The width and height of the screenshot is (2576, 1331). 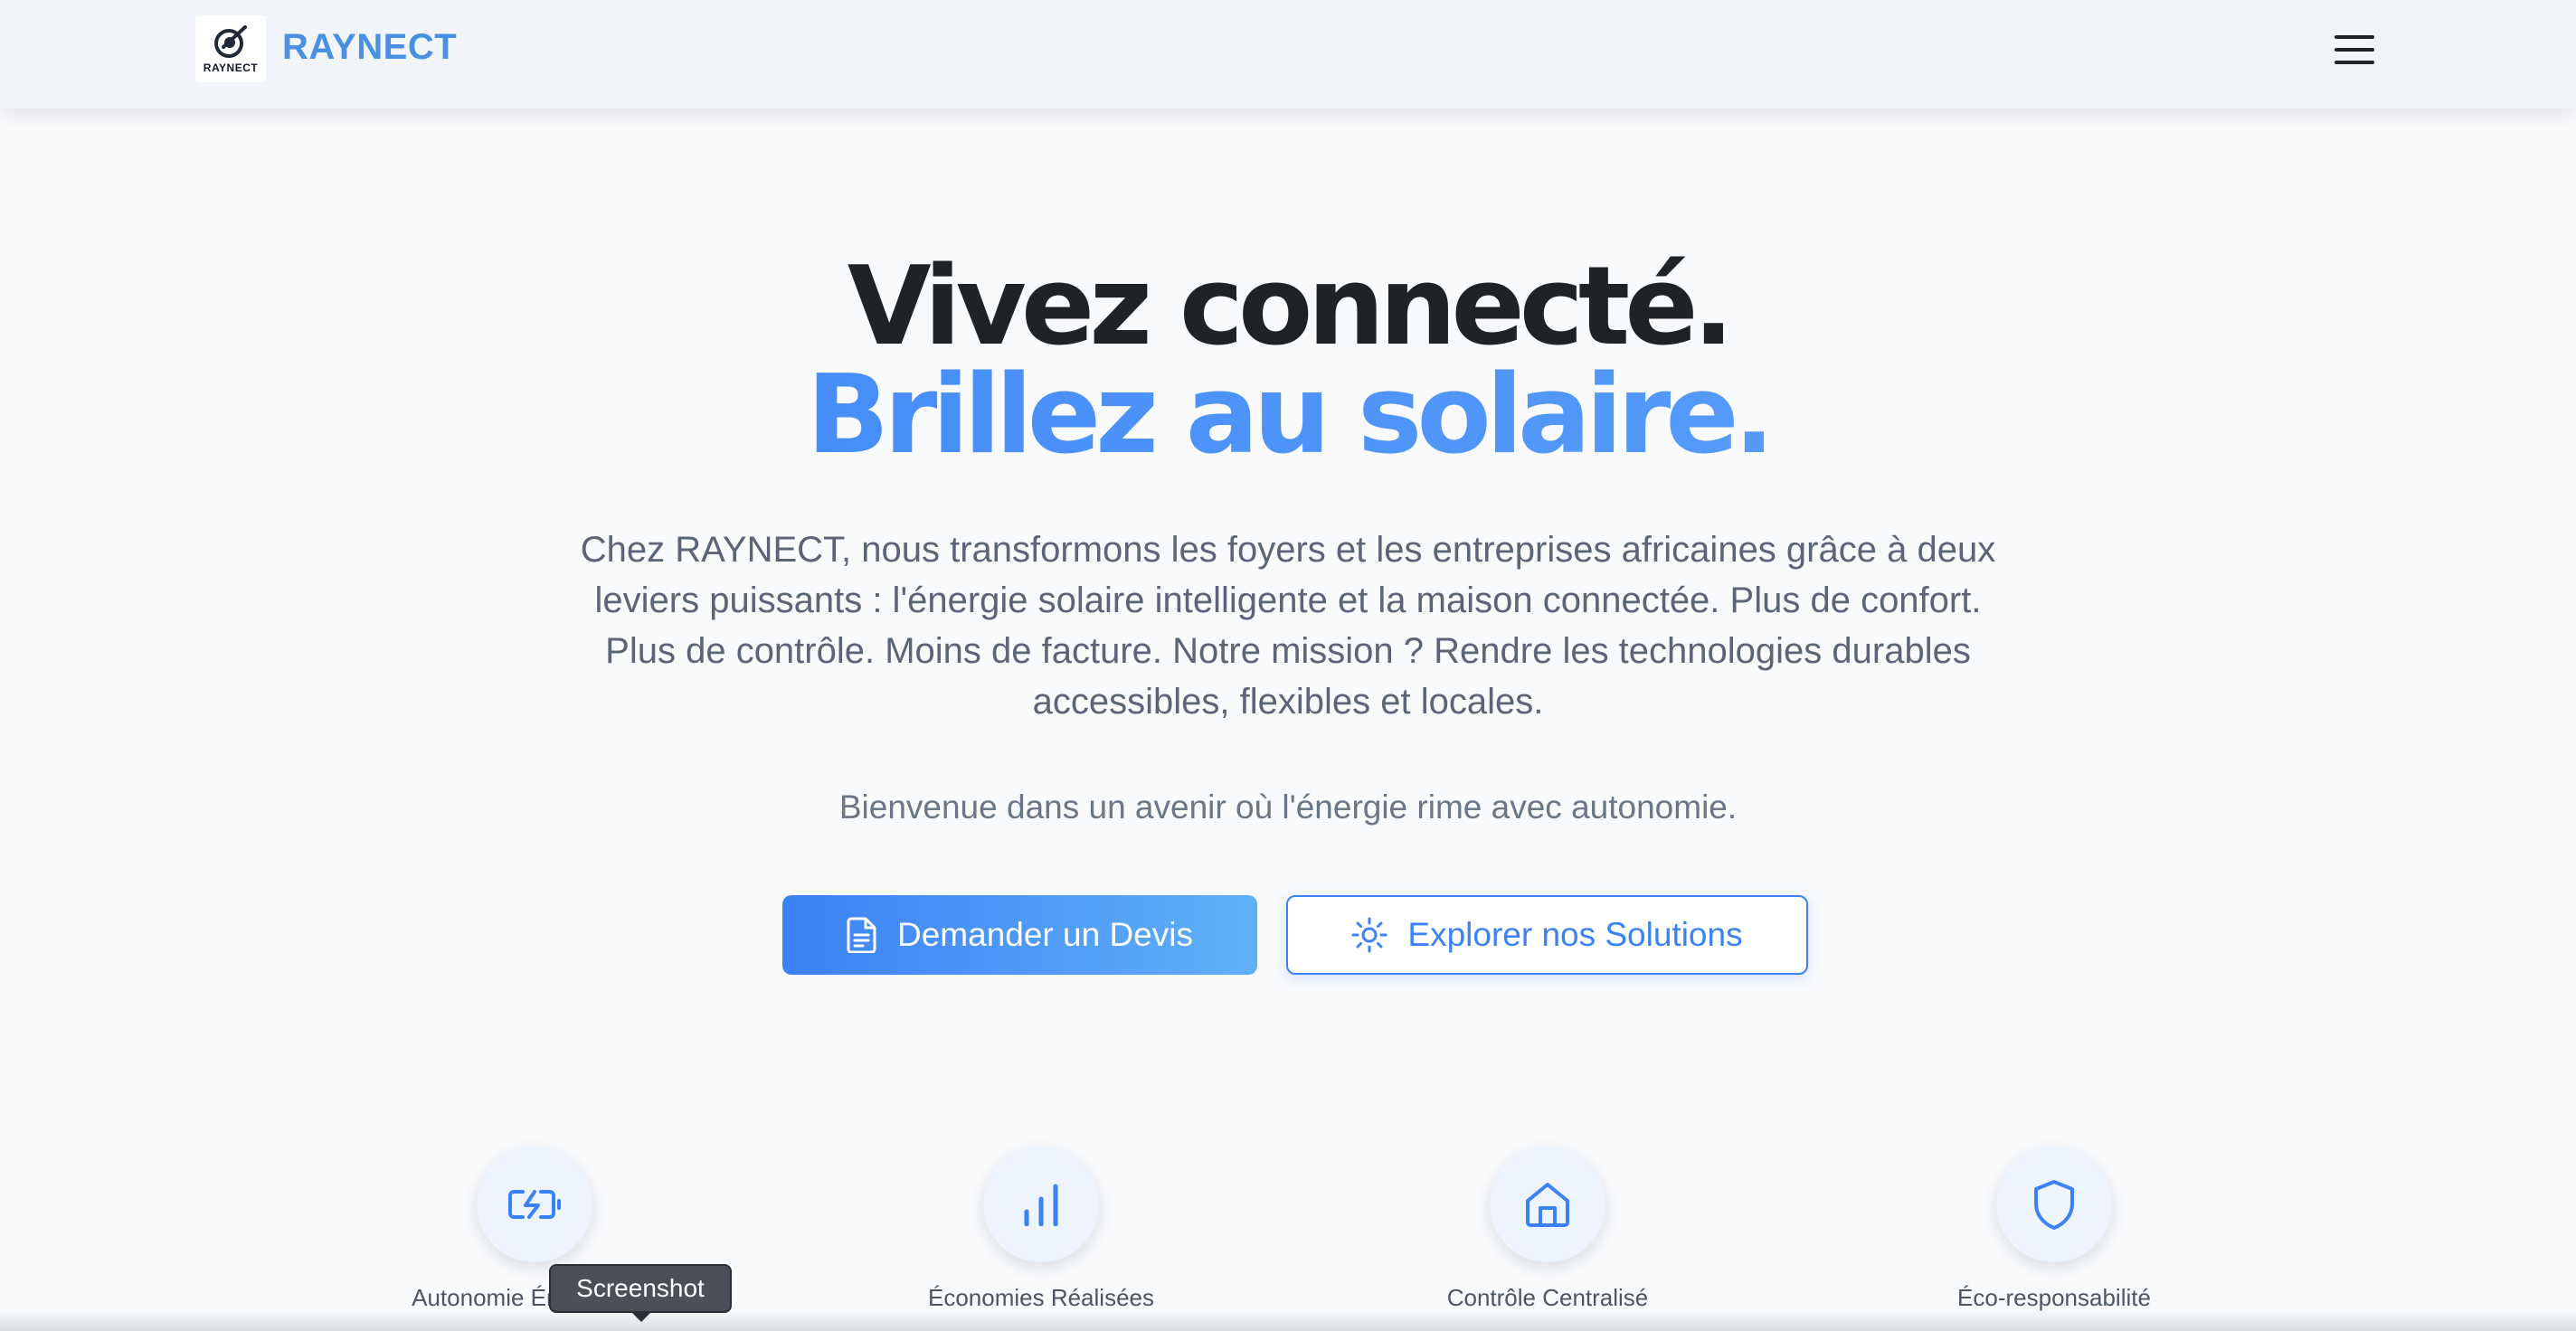 What do you see at coordinates (1288, 1320) in the screenshot?
I see `bottom-edge-shadow` at bounding box center [1288, 1320].